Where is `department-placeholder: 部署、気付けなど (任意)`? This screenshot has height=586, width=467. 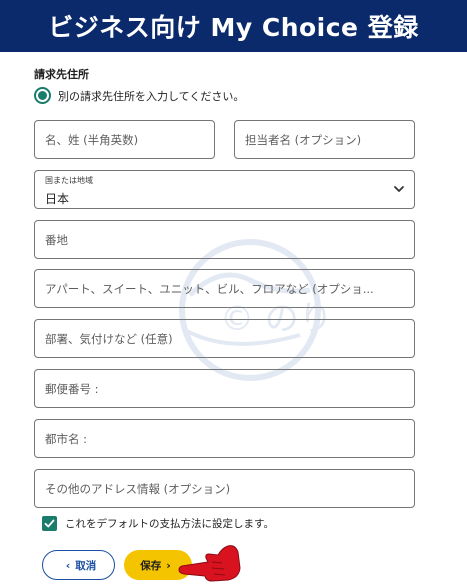
department-placeholder: 部署、気付けなど (任意) is located at coordinates (109, 338).